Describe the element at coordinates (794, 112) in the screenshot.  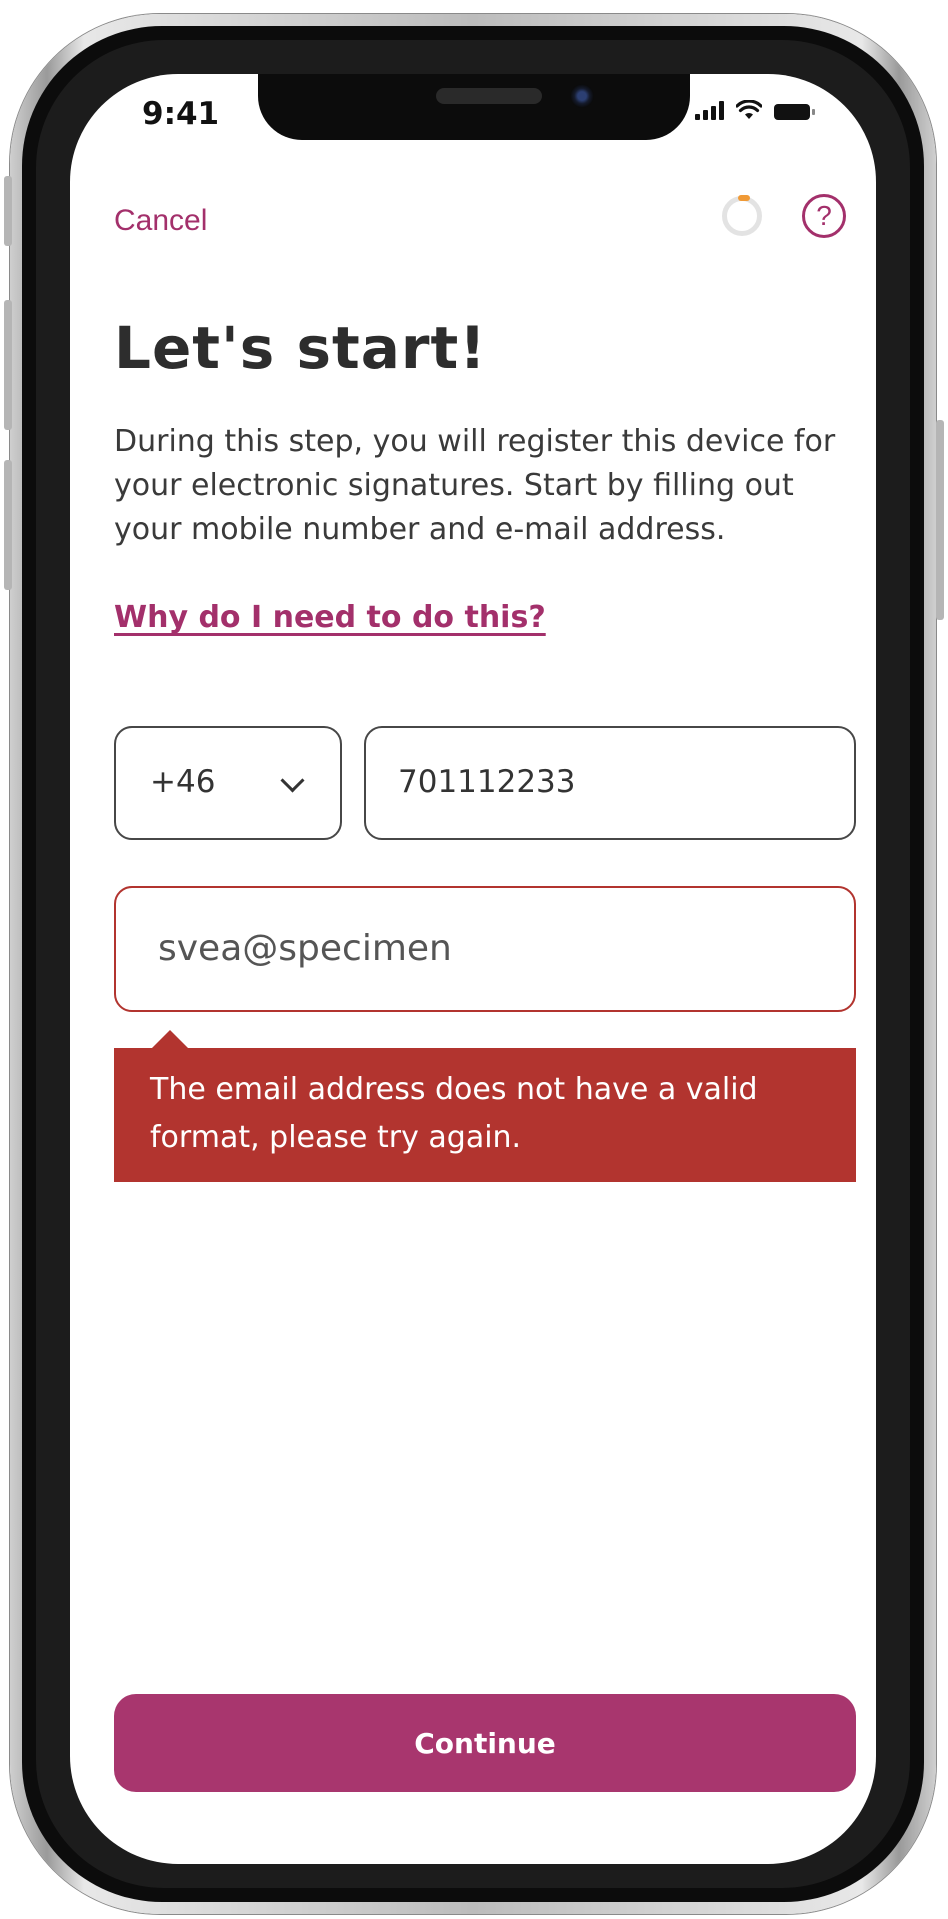
I see `battery-icon` at that location.